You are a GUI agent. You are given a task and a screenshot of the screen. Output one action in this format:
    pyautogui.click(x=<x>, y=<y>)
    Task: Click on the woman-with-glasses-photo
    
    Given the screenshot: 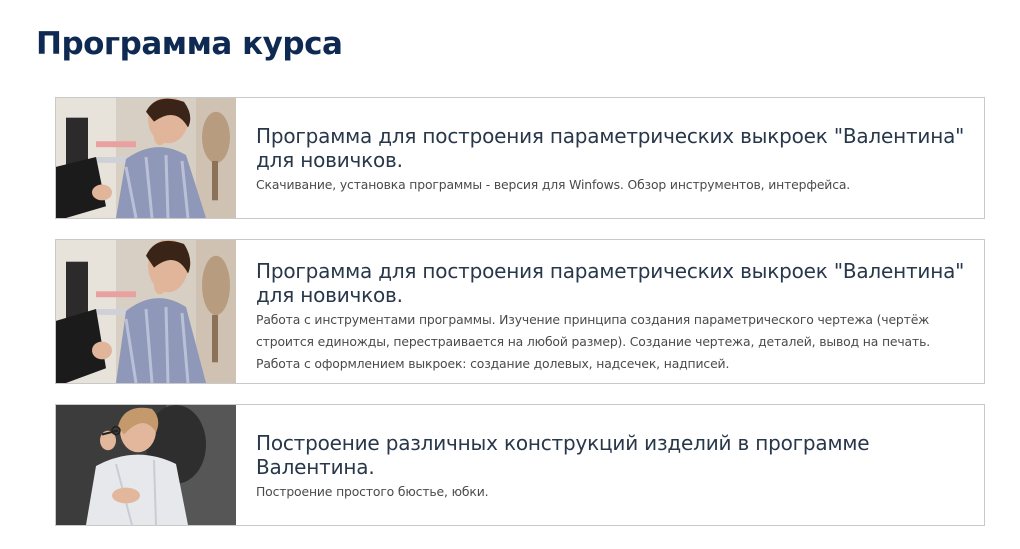 What is the action you would take?
    pyautogui.click(x=146, y=465)
    